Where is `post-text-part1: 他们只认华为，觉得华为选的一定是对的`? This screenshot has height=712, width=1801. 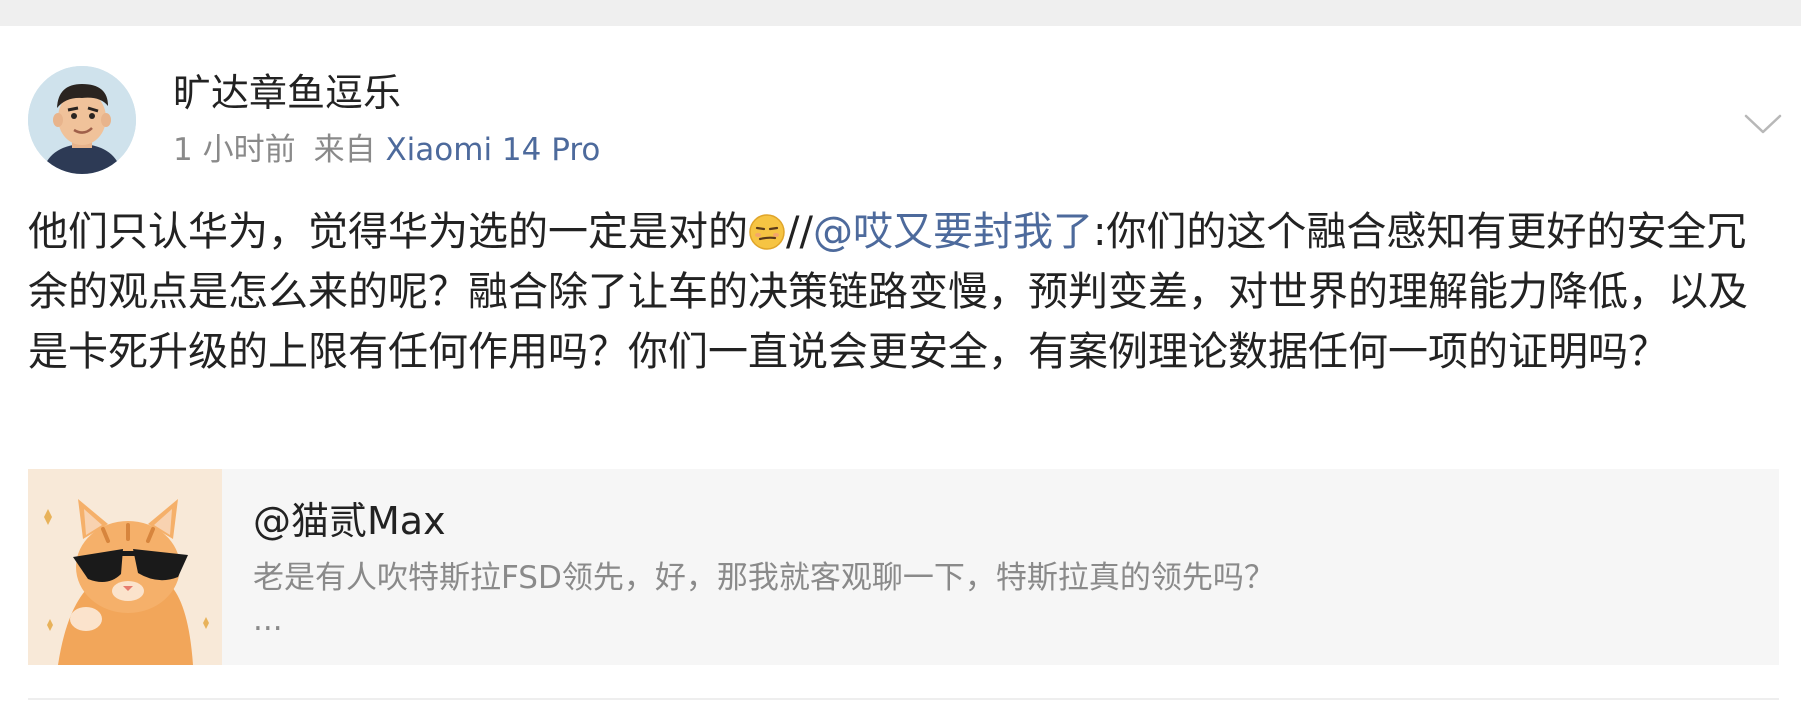 post-text-part1: 他们只认华为，觉得华为选的一定是对的 is located at coordinates (388, 232).